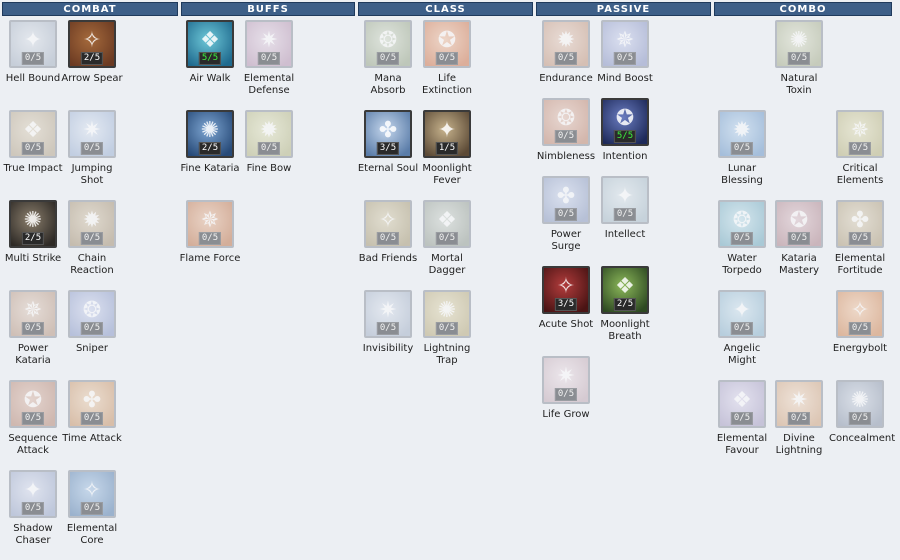 The image size is (900, 560). Describe the element at coordinates (388, 314) in the screenshot. I see `invisibility-icon: ✷ 0/5` at that location.